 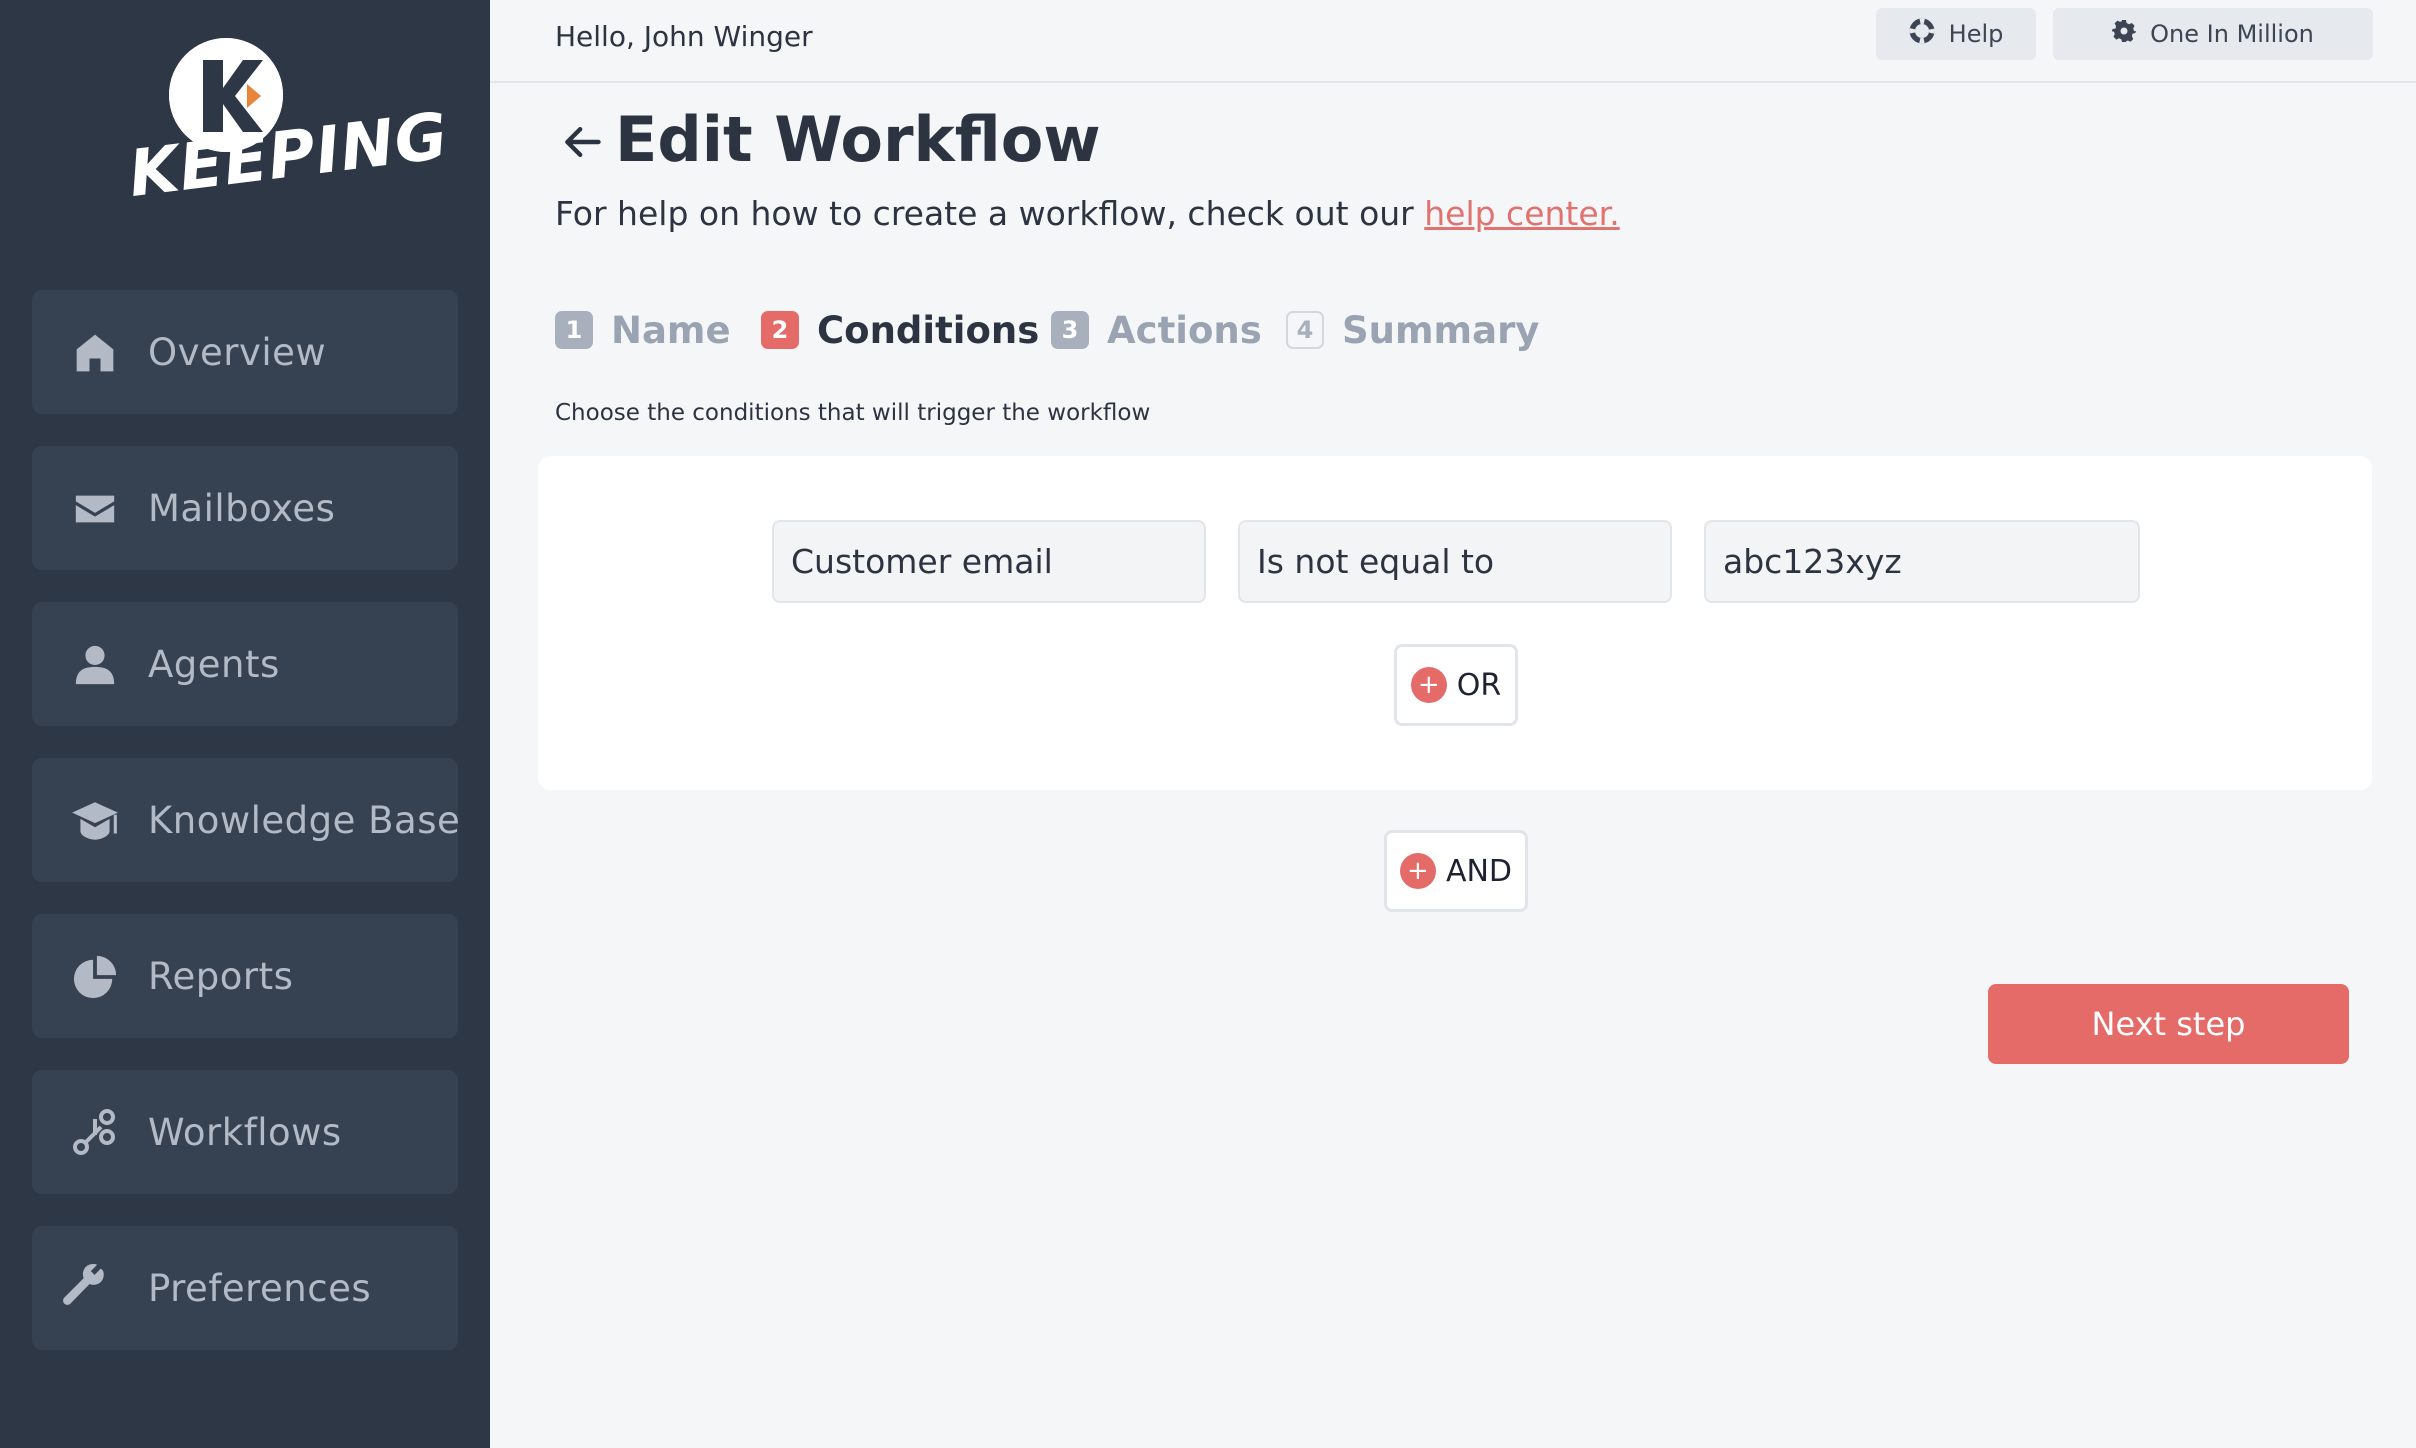 I want to click on sidebar-item-knowledge-base: Knowledge Base, so click(x=246, y=820).